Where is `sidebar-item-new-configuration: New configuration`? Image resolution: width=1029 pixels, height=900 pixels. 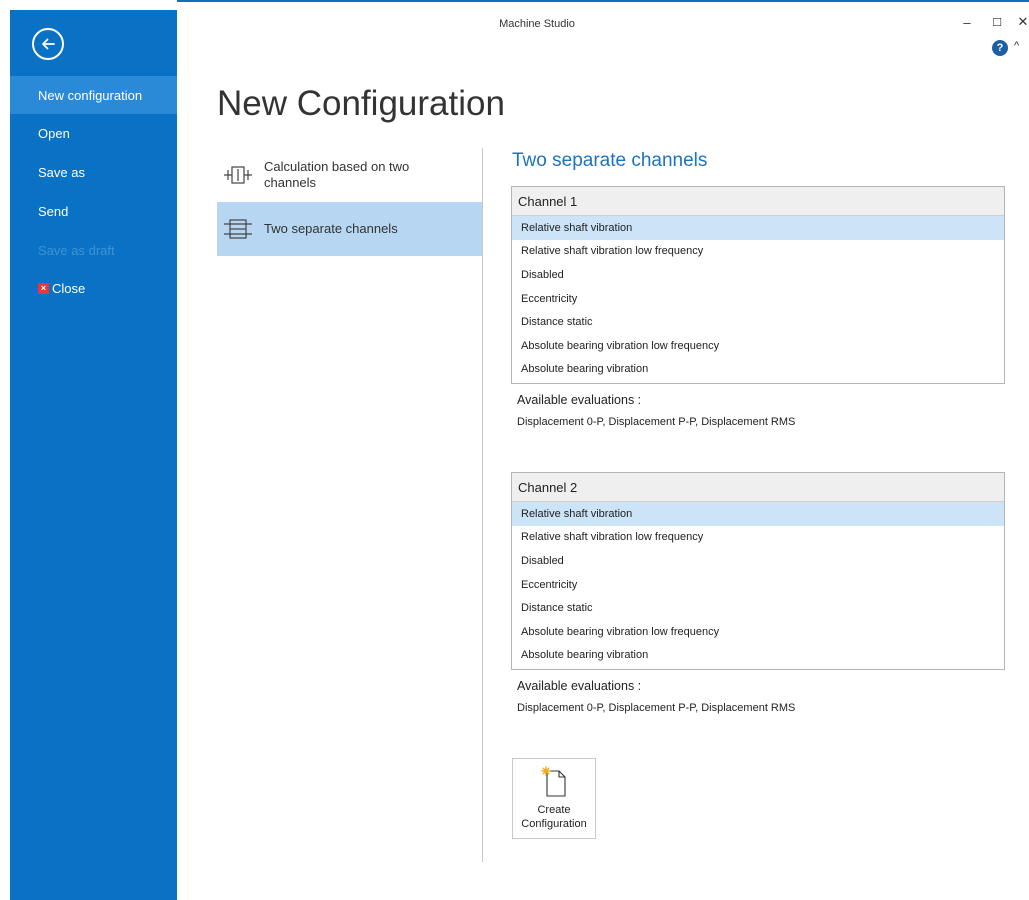 sidebar-item-new-configuration: New configuration is located at coordinates (93, 95).